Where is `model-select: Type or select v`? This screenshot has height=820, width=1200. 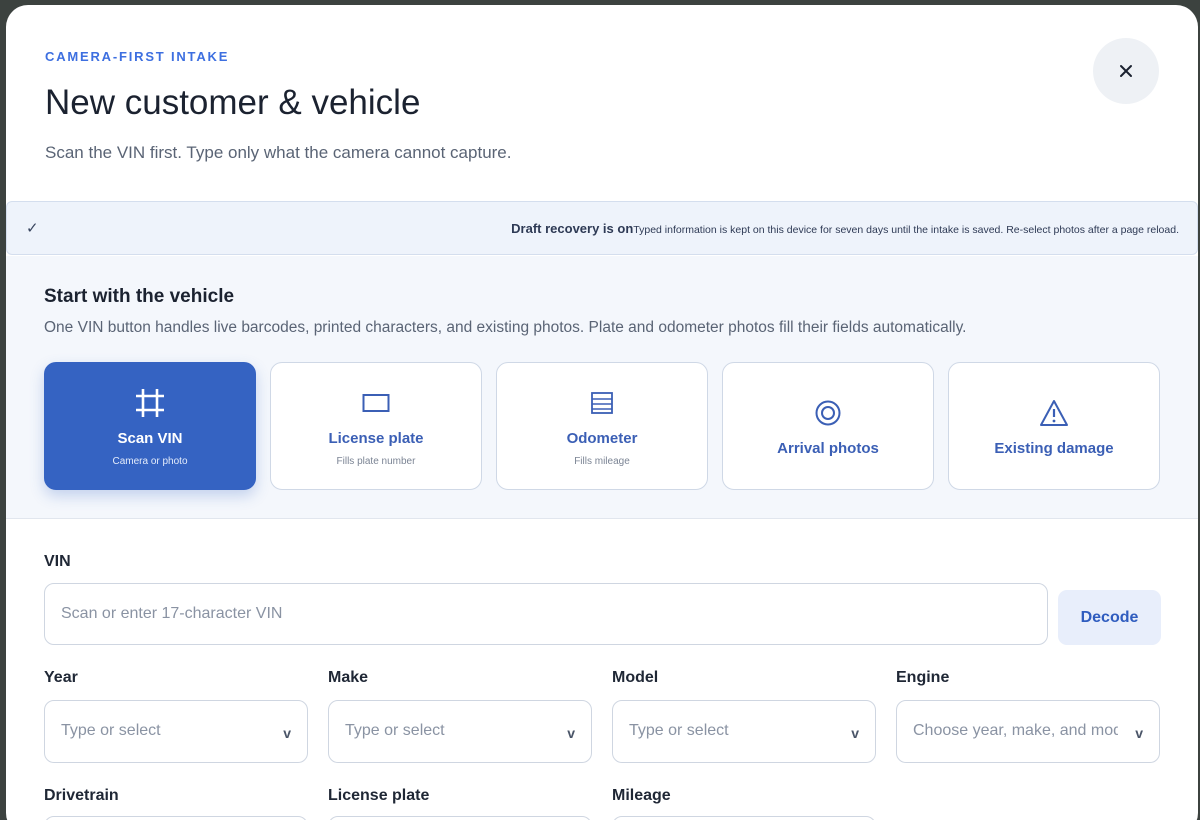
model-select: Type or select v is located at coordinates (744, 731).